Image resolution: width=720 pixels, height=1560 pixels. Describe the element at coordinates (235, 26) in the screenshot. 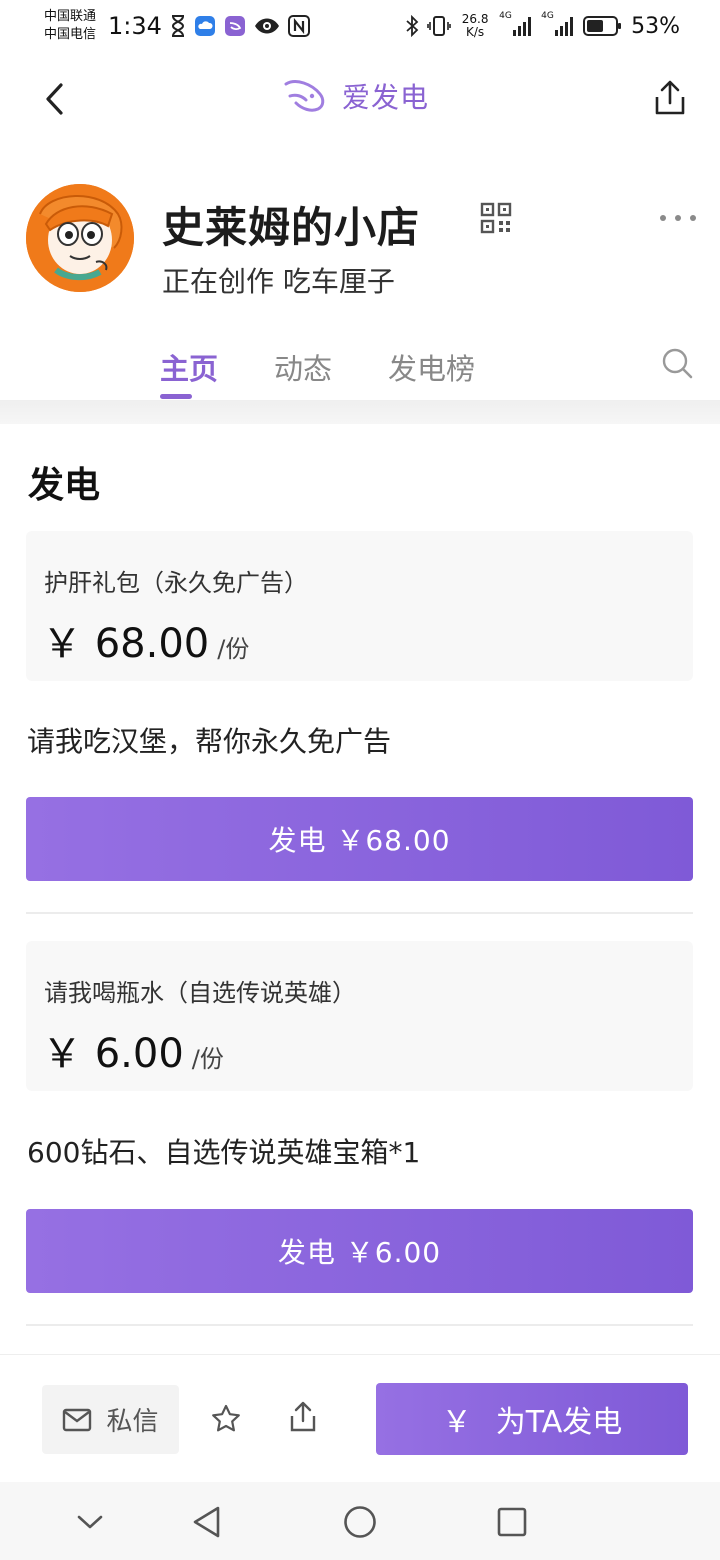

I see `app-icon` at that location.